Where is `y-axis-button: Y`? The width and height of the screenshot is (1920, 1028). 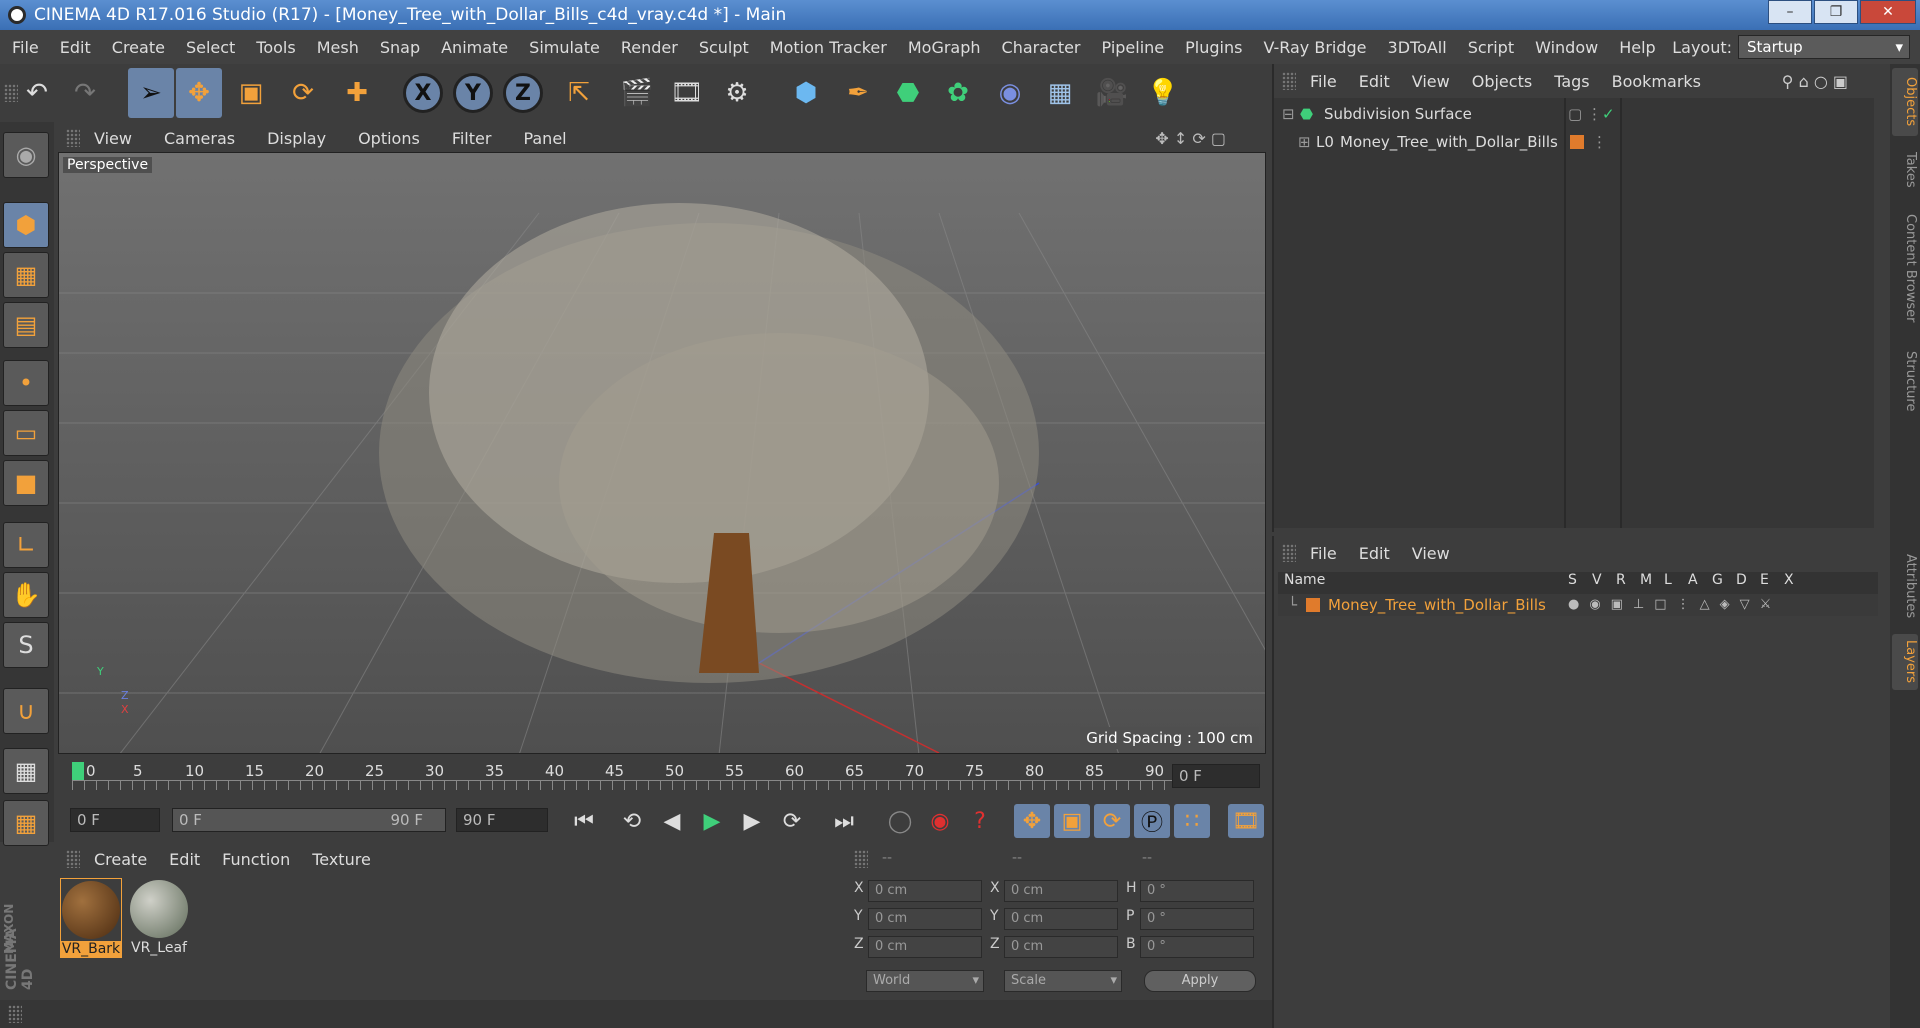
y-axis-button: Y is located at coordinates (473, 93).